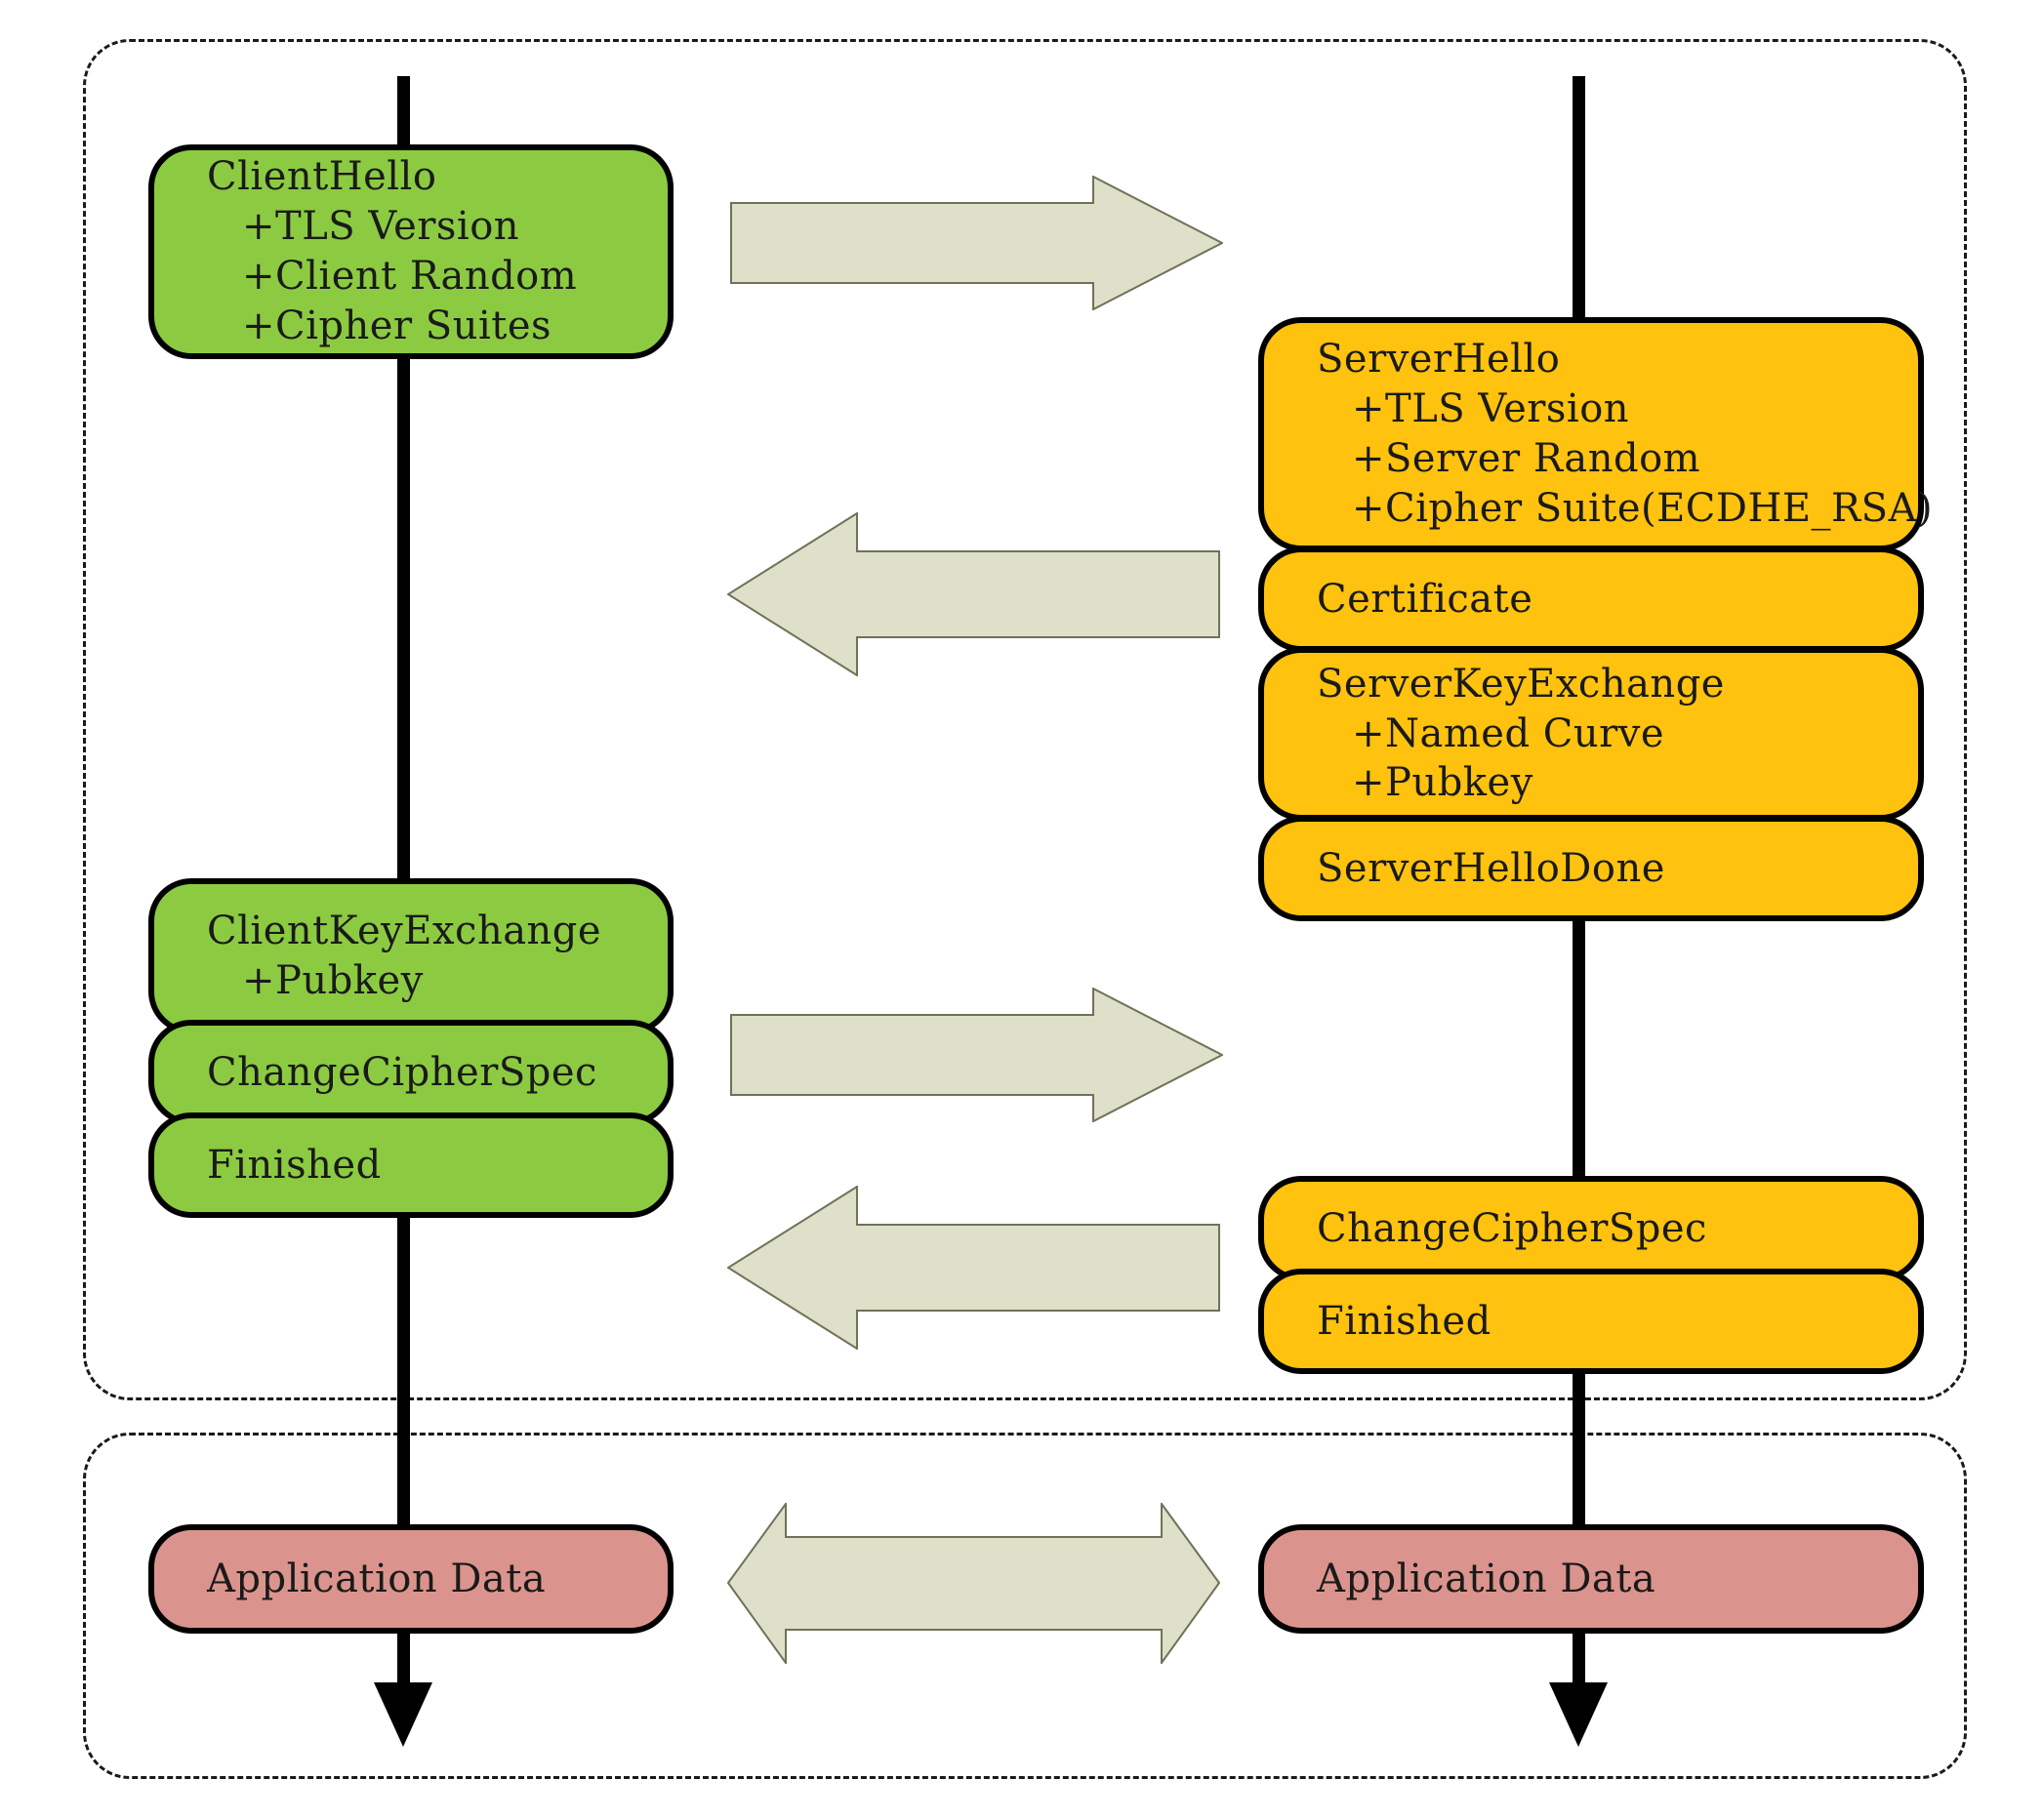 The height and width of the screenshot is (1820, 2043). What do you see at coordinates (333, 980) in the screenshot?
I see `clientkeyexchange-pubkey: +Pubkey` at bounding box center [333, 980].